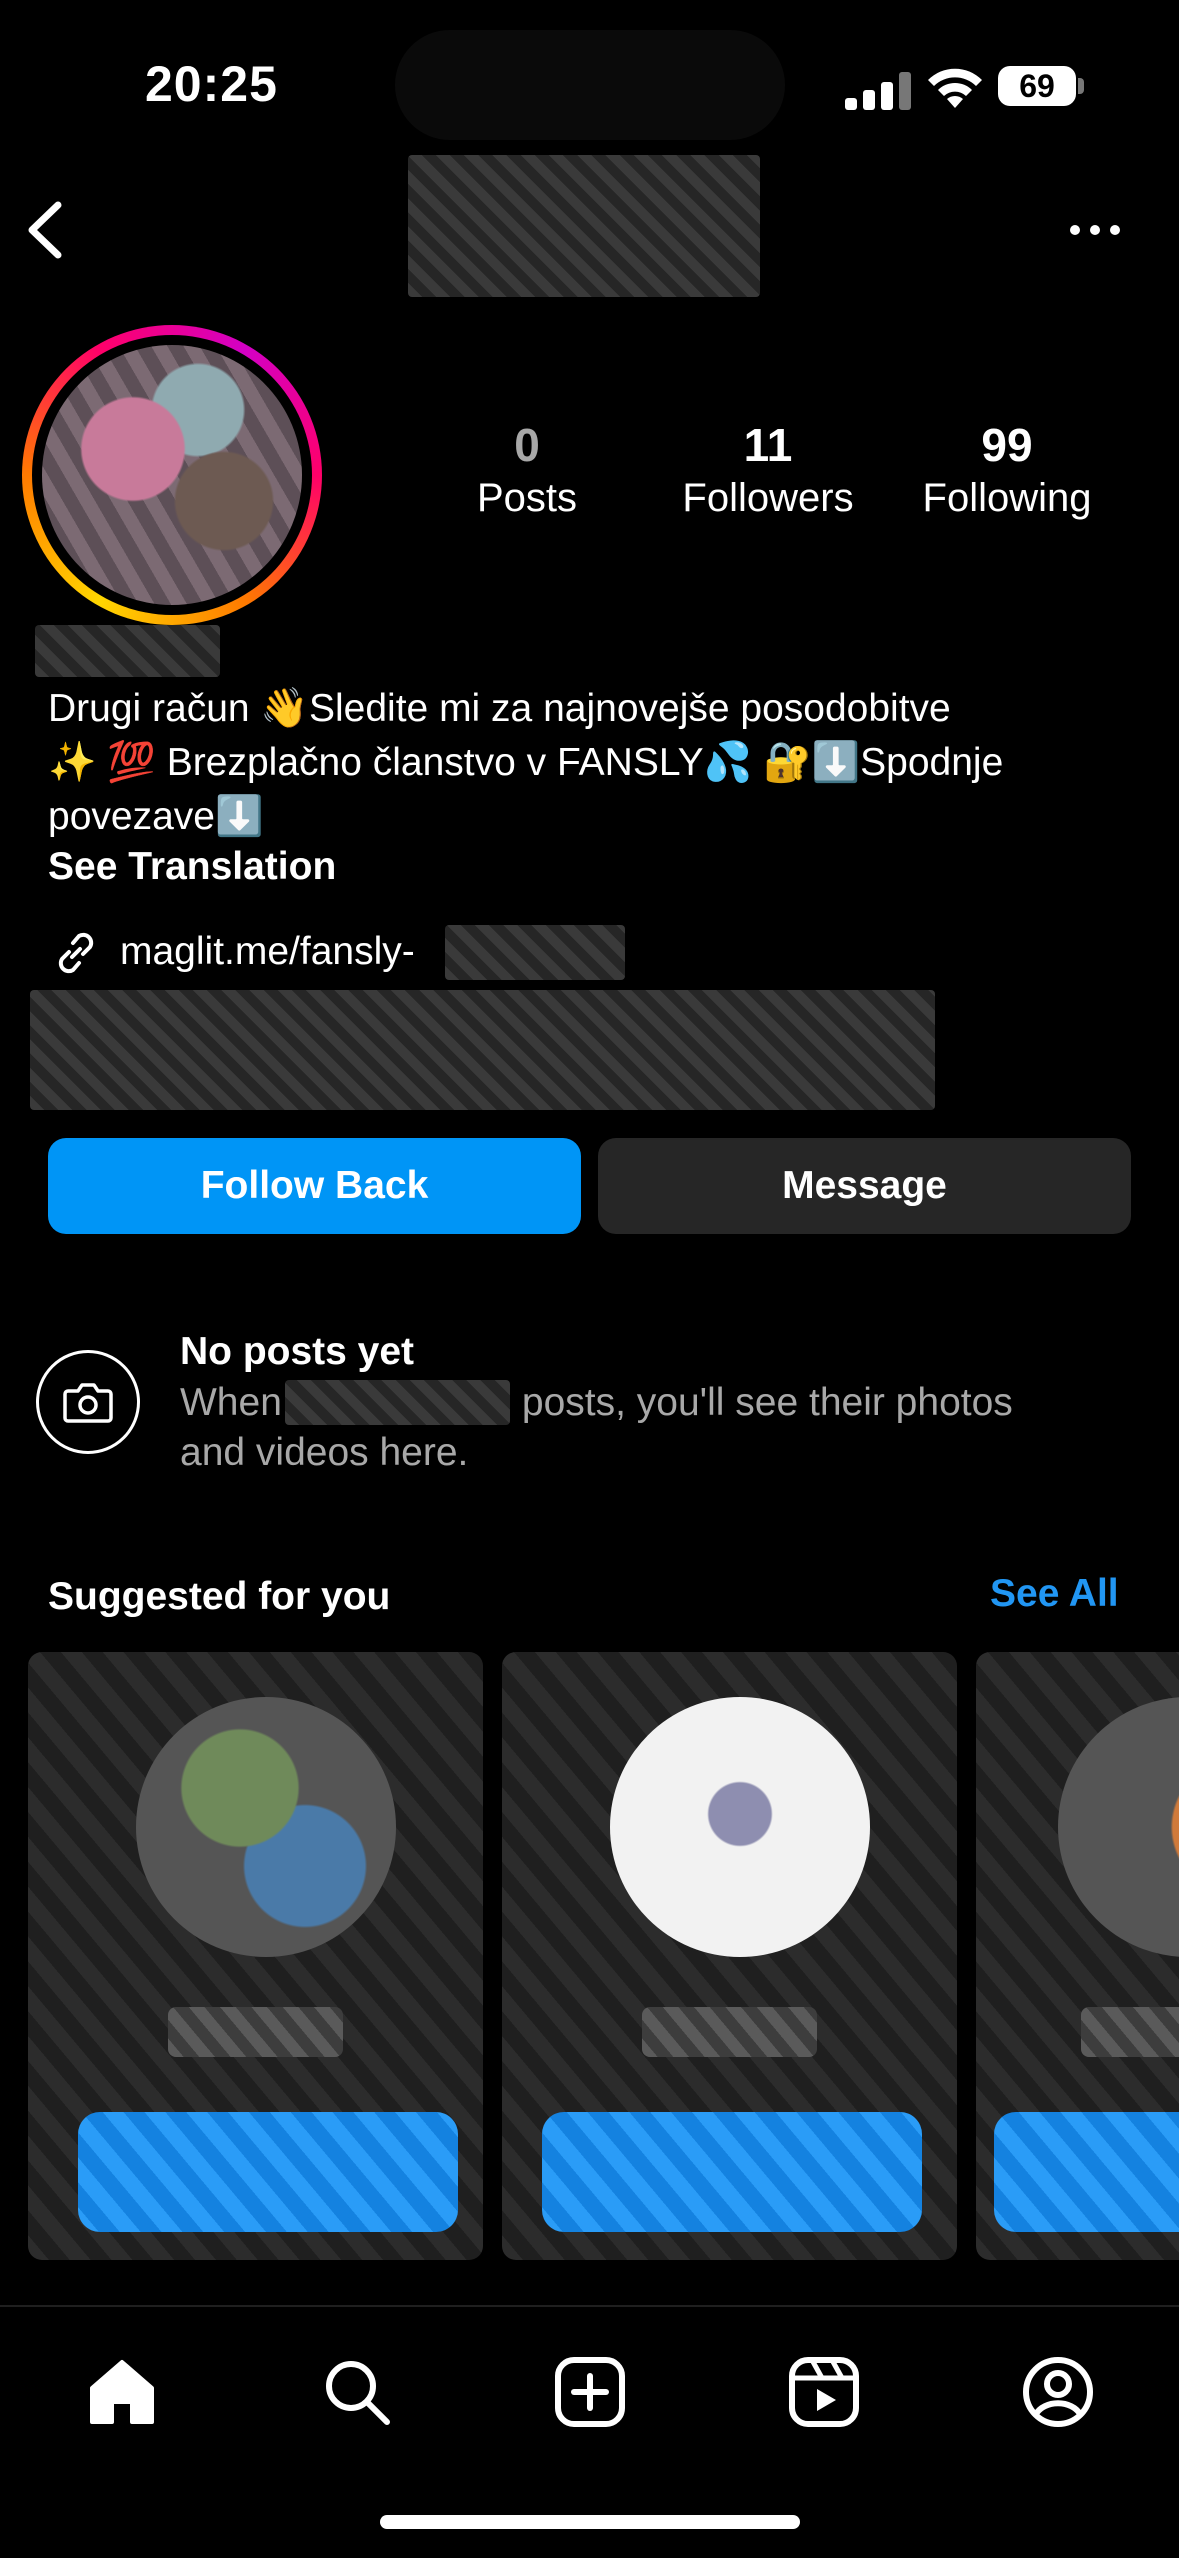 Image resolution: width=1179 pixels, height=2558 pixels. What do you see at coordinates (397, 1402) in the screenshot?
I see `username-inline-redacted` at bounding box center [397, 1402].